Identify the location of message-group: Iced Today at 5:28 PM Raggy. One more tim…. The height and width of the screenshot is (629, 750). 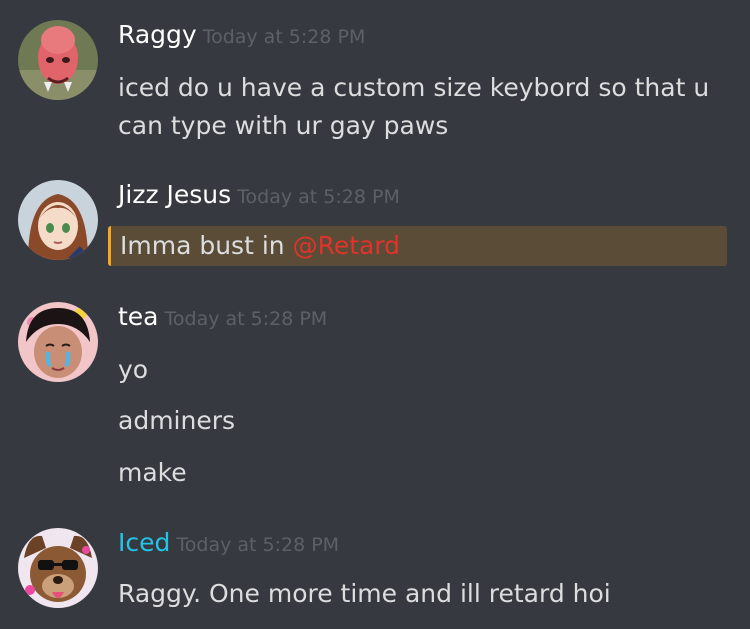
(375, 573).